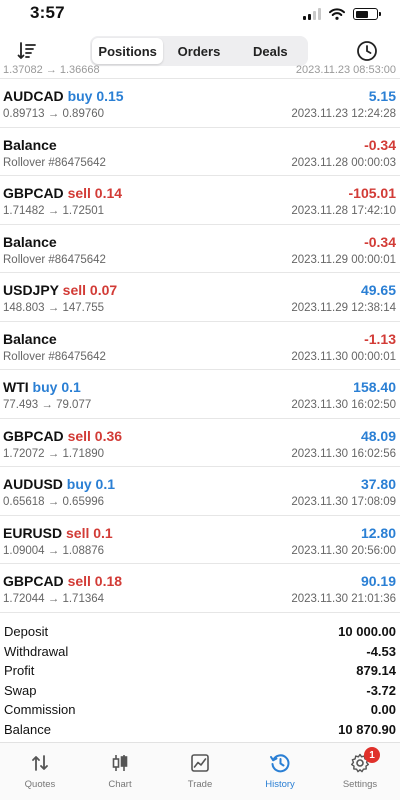 The image size is (400, 800). I want to click on deal-symbol: AUDCAD, so click(33, 96).